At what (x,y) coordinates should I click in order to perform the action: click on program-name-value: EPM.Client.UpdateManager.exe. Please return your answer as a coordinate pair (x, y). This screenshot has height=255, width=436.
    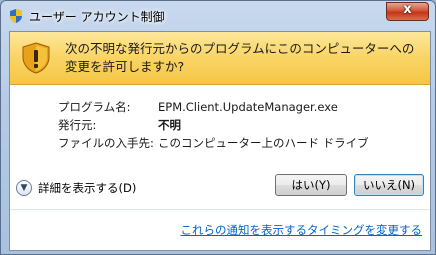
    Looking at the image, I should click on (248, 107).